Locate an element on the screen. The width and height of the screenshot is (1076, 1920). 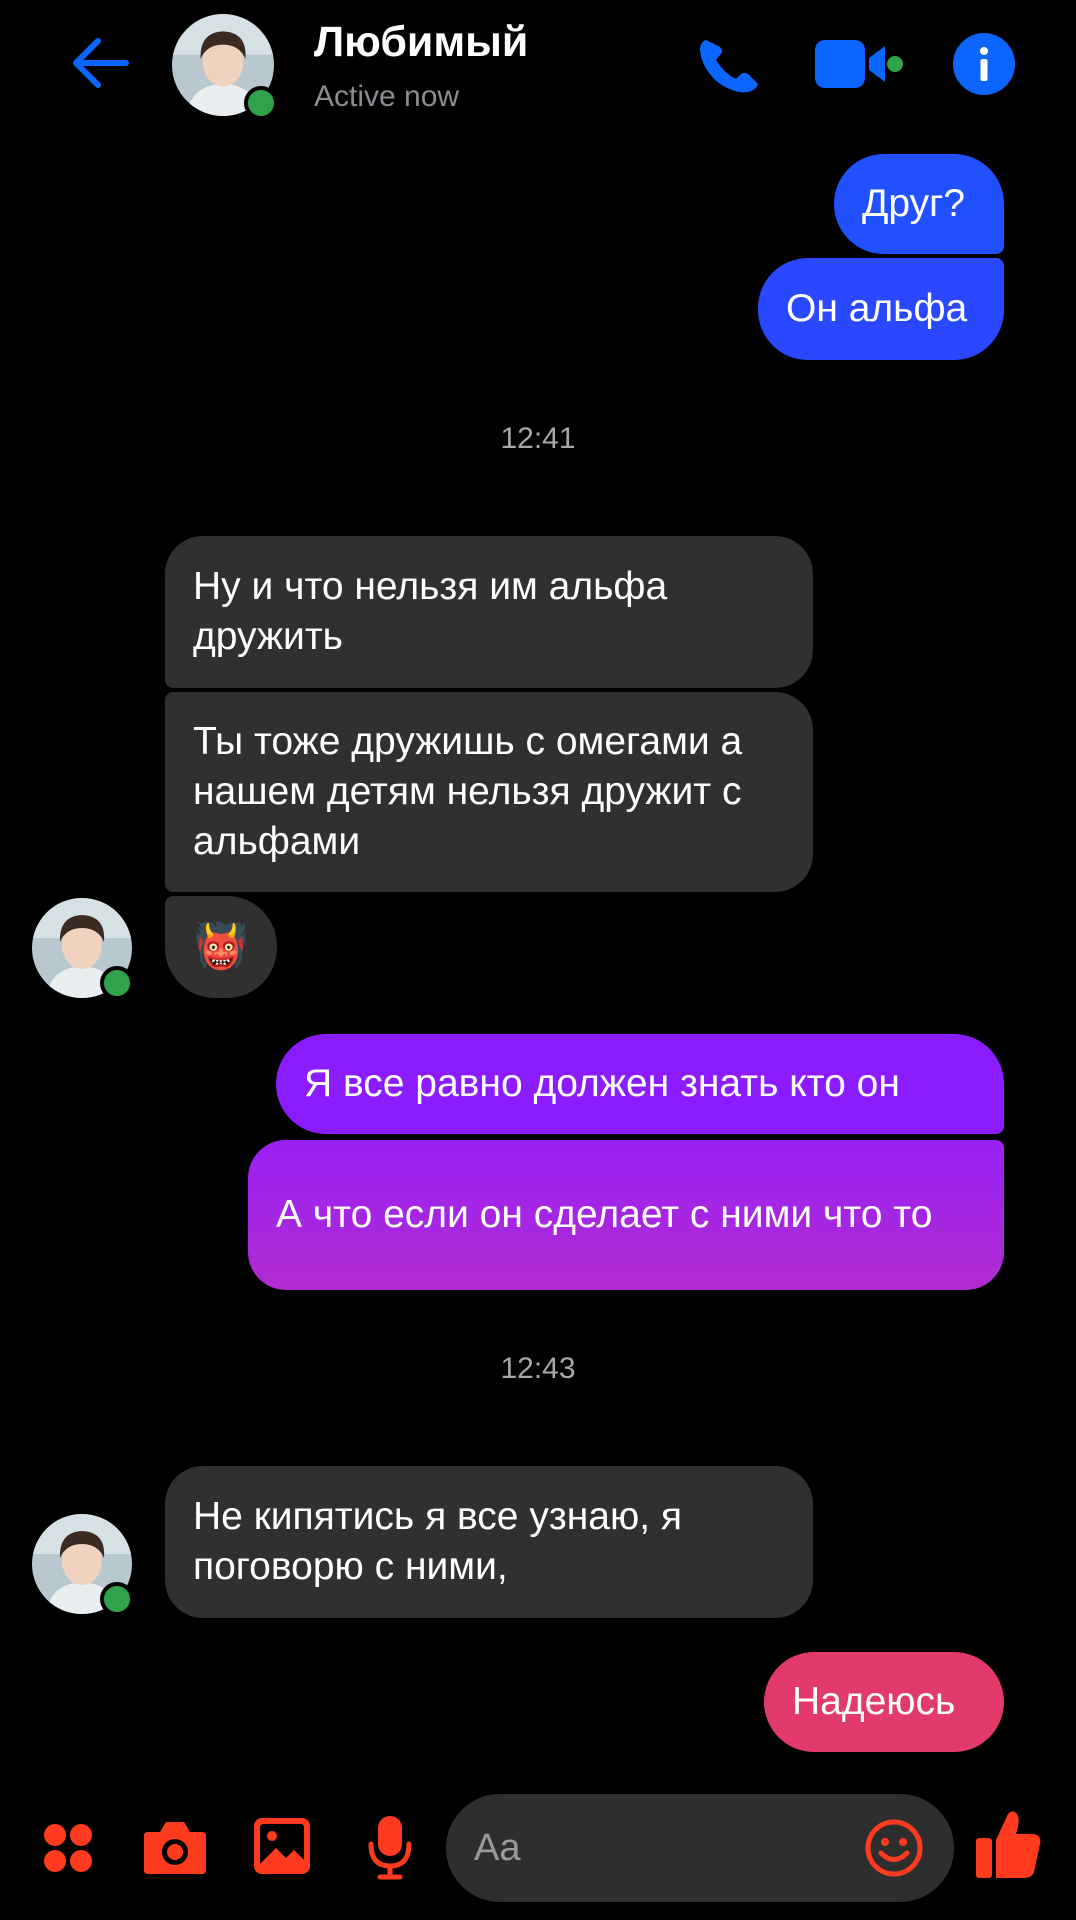
contact-name: Любимый is located at coordinates (421, 42).